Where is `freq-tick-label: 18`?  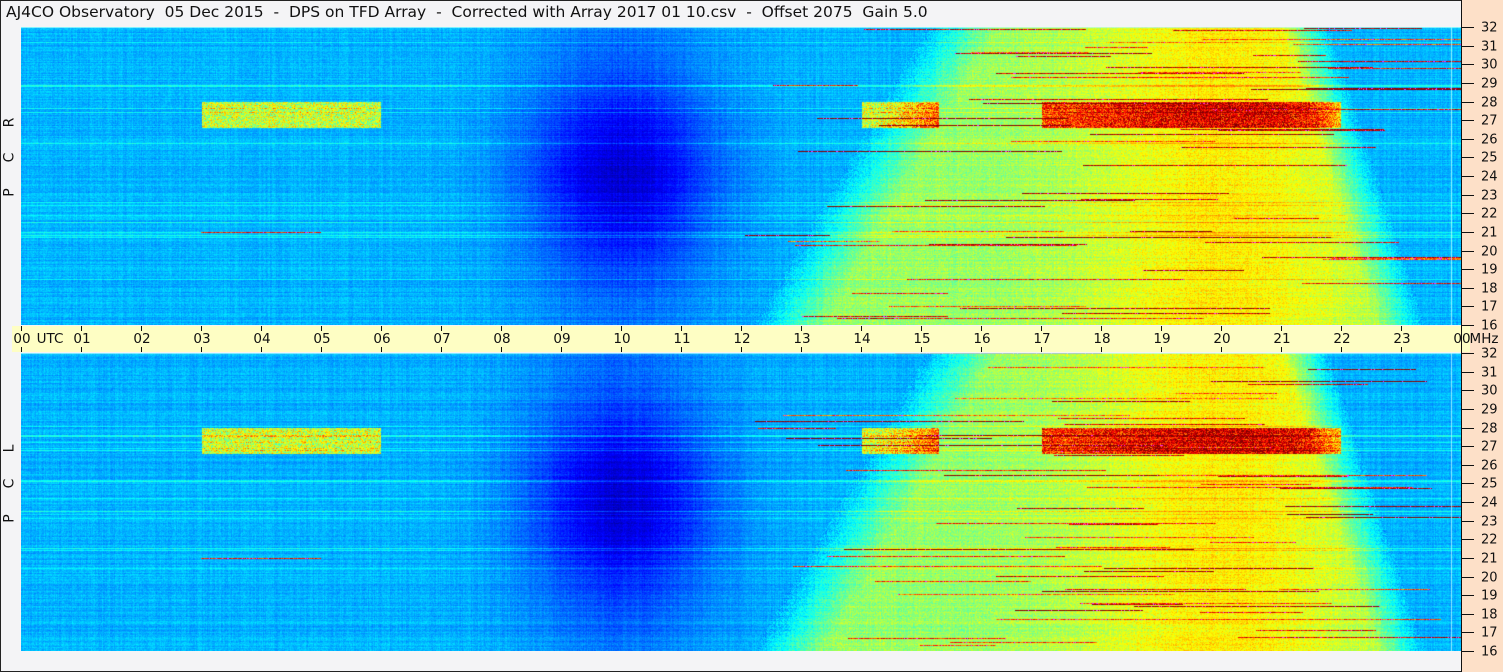
freq-tick-label: 18 is located at coordinates (1489, 615).